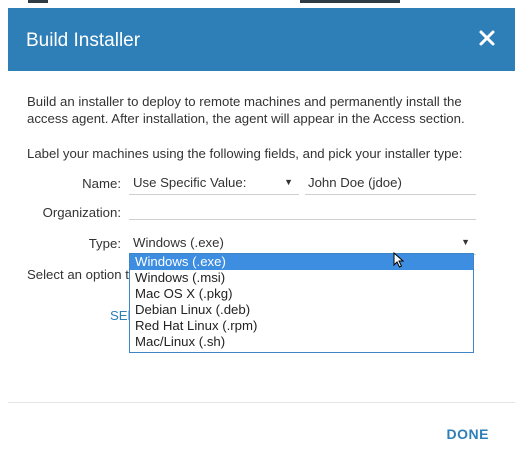 The width and height of the screenshot is (515, 460). Describe the element at coordinates (302, 209) in the screenshot. I see `organization-input` at that location.